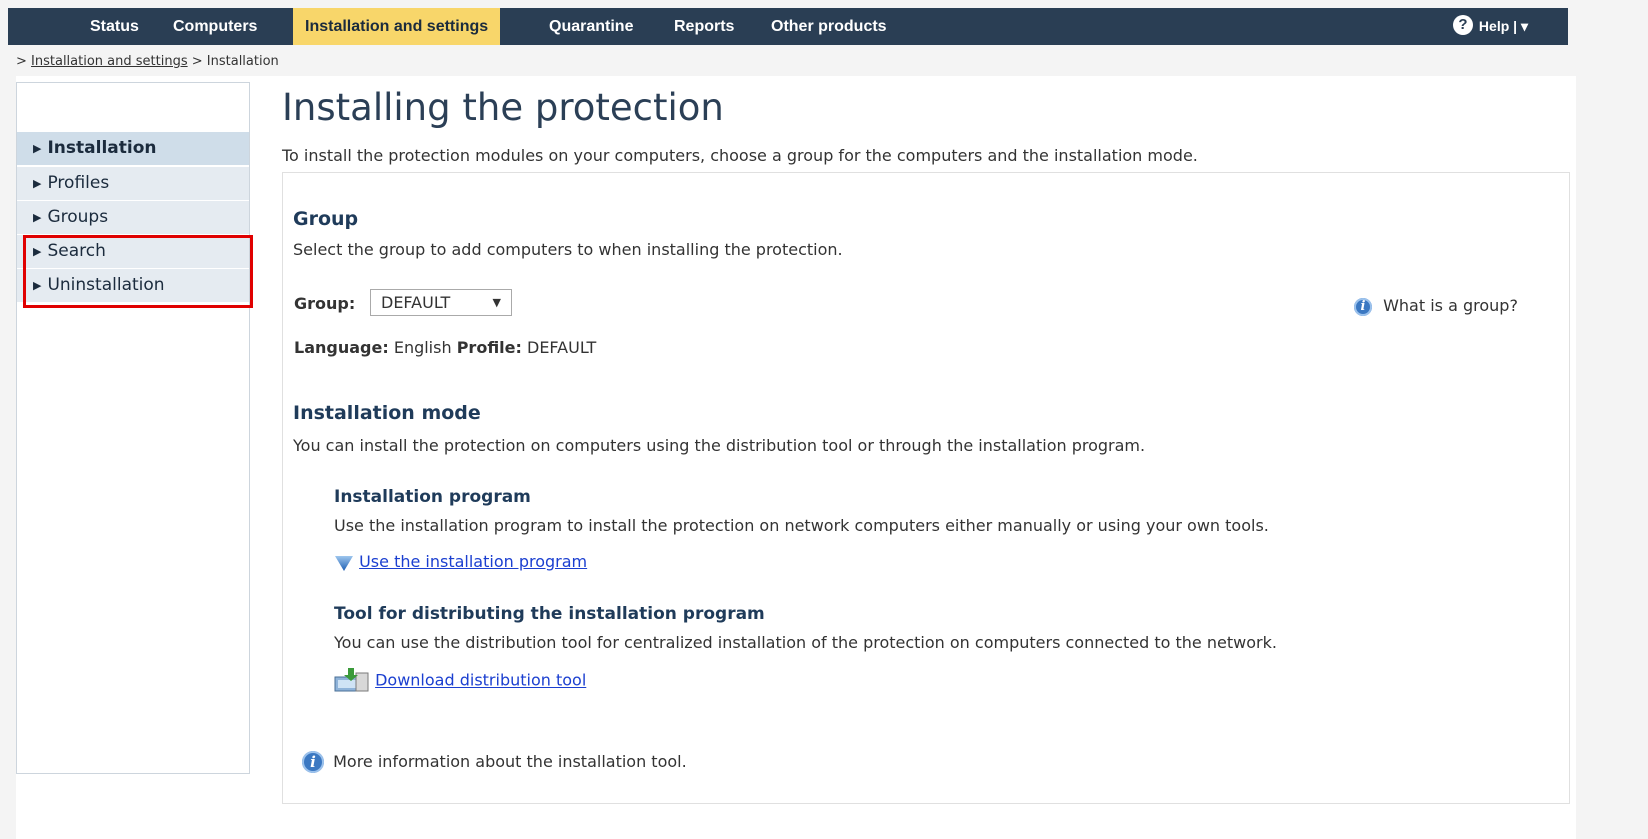 The height and width of the screenshot is (839, 1648). Describe the element at coordinates (387, 413) in the screenshot. I see `installation-mode-heading: Installation mode` at that location.